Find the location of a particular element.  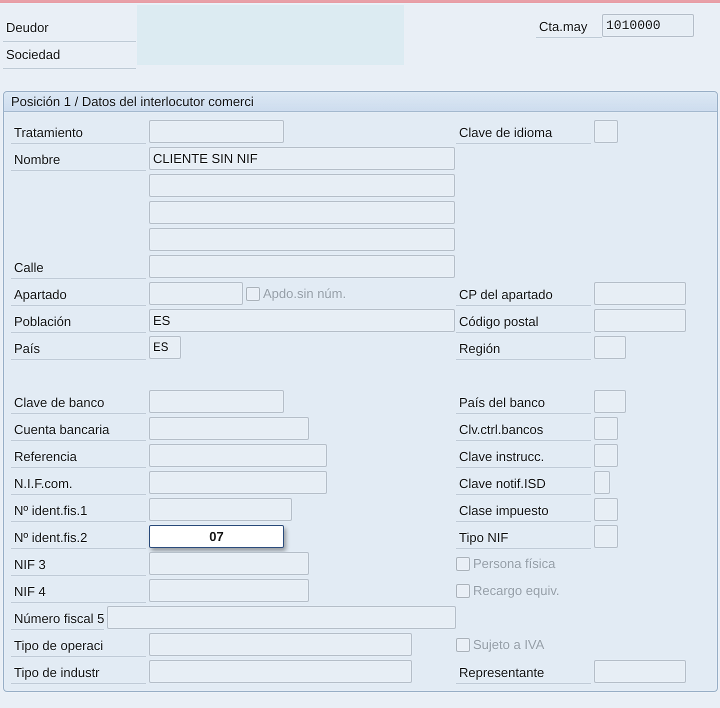

field-label: Nº ident.fis.1 is located at coordinates (78, 510).